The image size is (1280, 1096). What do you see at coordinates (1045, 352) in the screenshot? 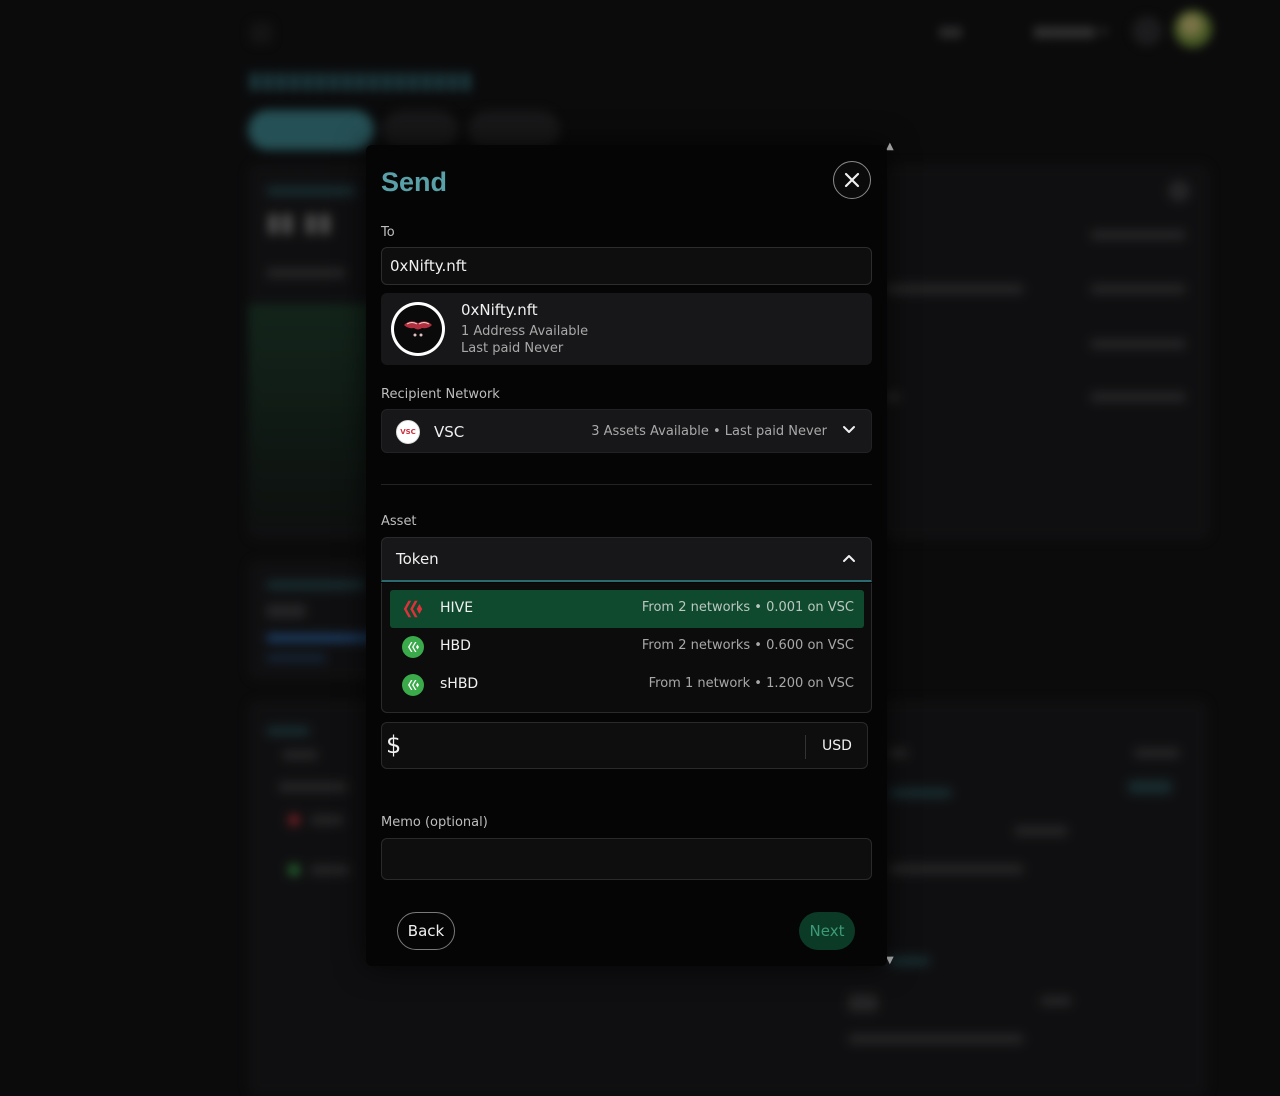
I see `background-assets-card` at bounding box center [1045, 352].